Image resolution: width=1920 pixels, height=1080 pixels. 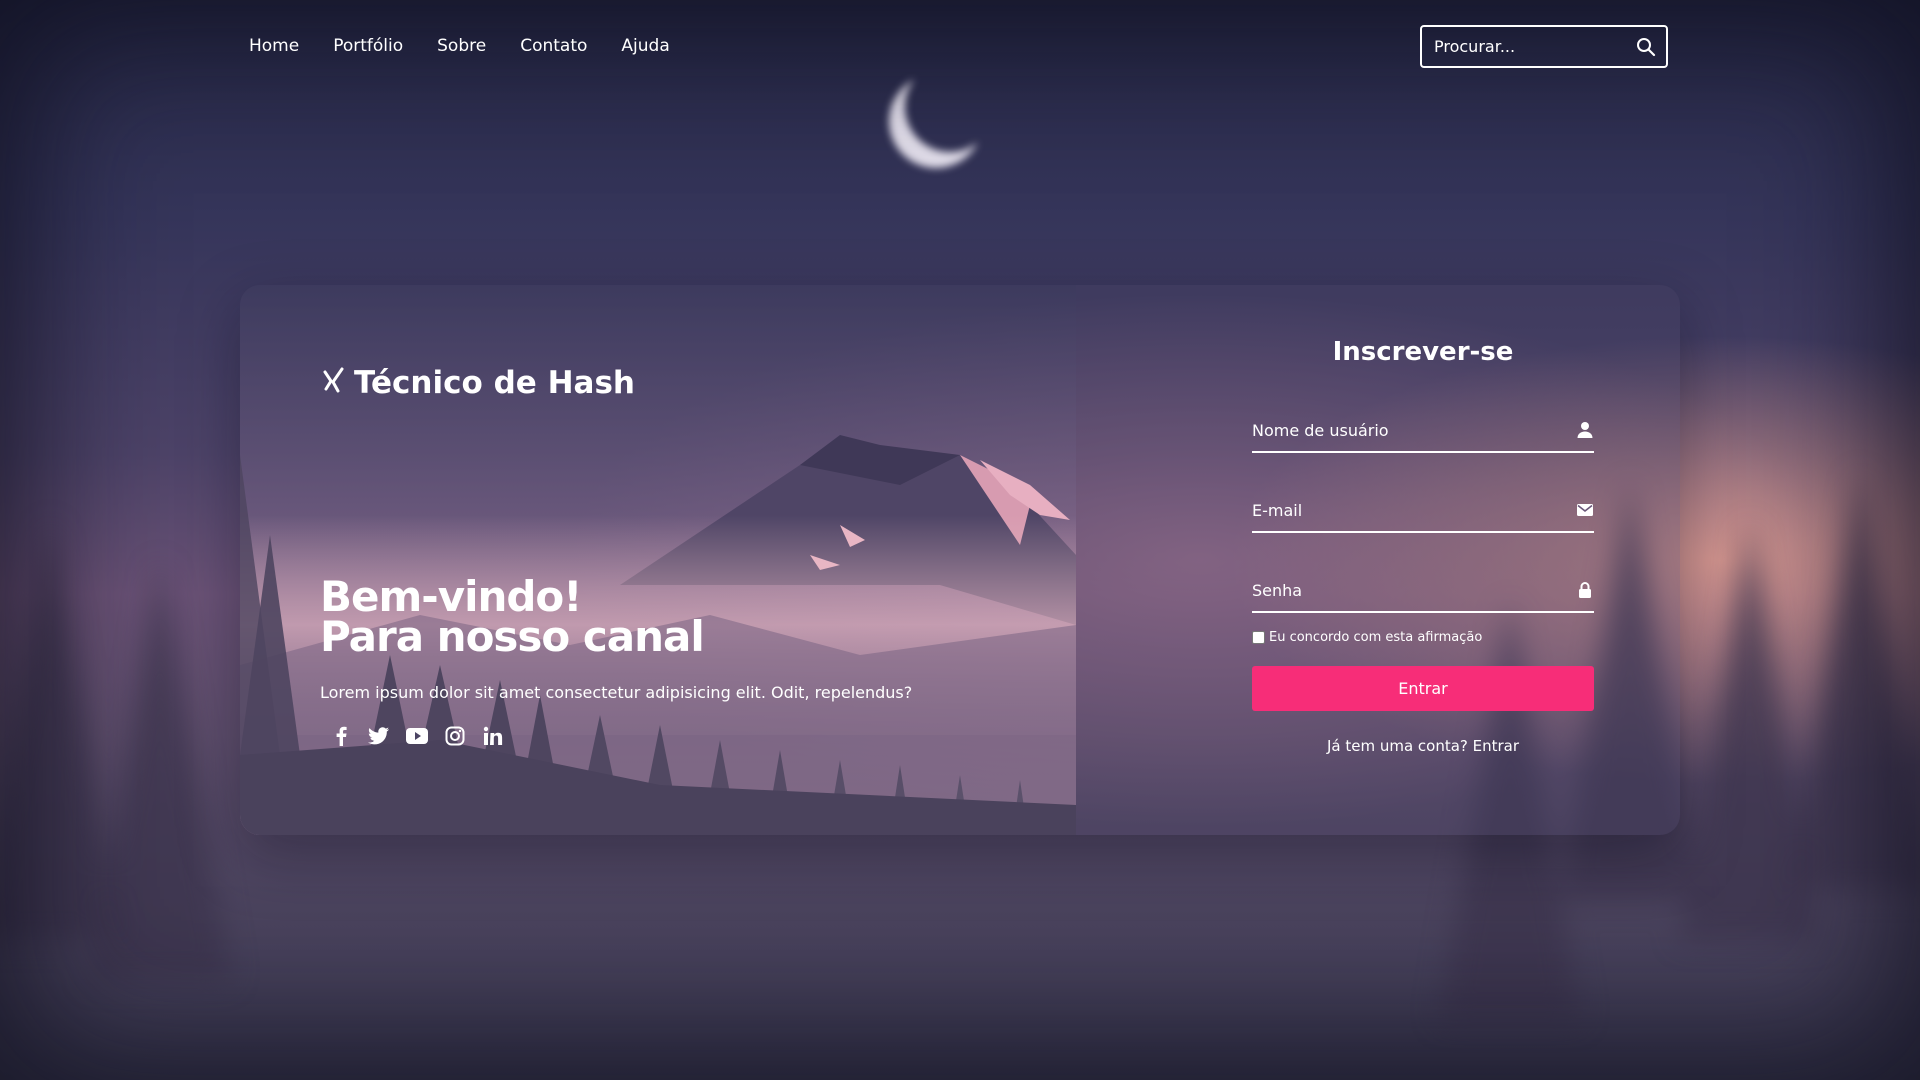 I want to click on nav-link-contato: Contato, so click(x=553, y=46).